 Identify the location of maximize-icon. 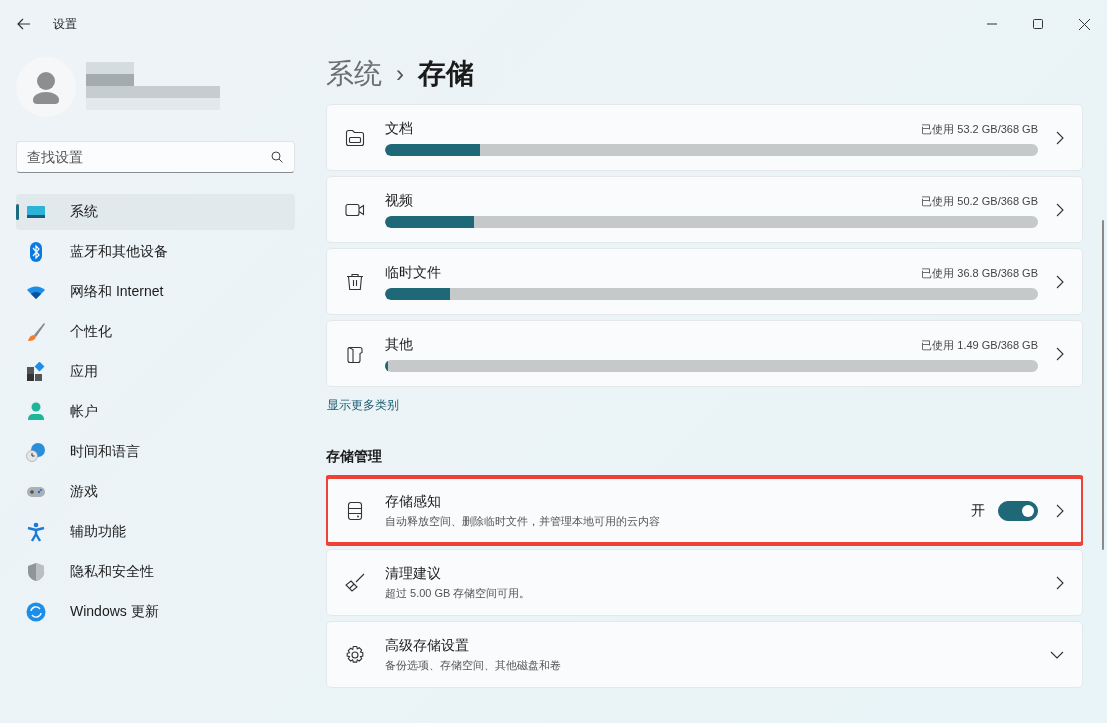
(1038, 24).